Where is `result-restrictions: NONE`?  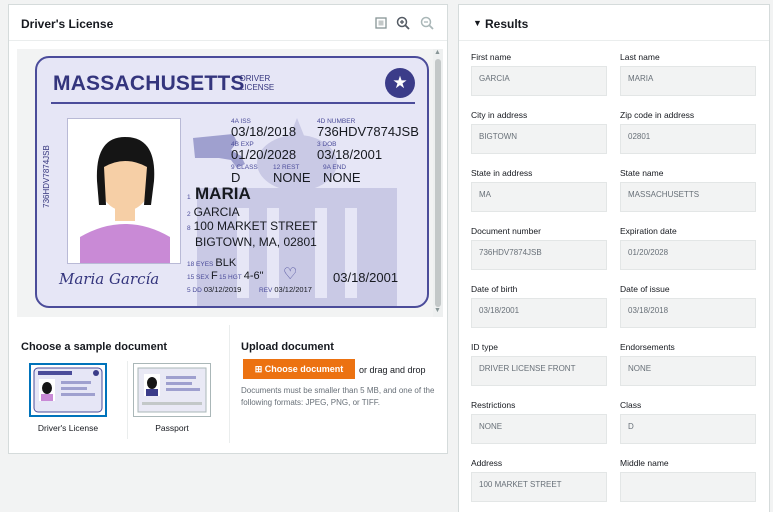
result-restrictions: NONE is located at coordinates (539, 429).